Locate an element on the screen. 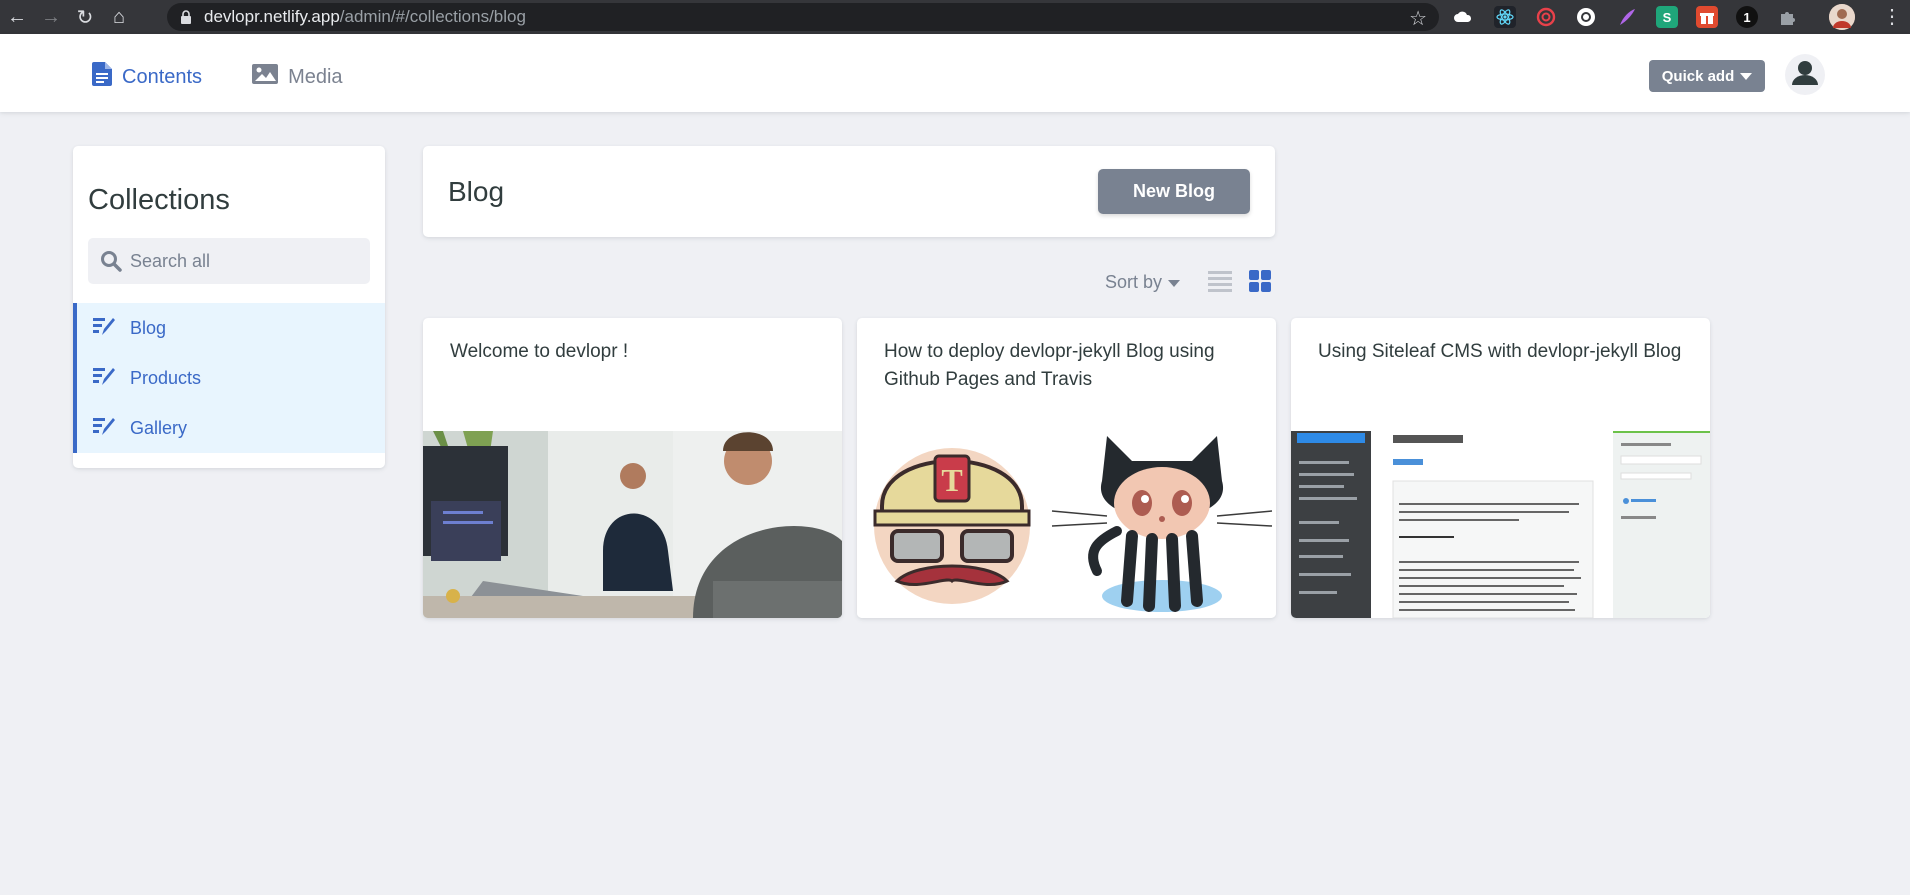 The height and width of the screenshot is (895, 1910). profile-avatar is located at coordinates (1842, 17).